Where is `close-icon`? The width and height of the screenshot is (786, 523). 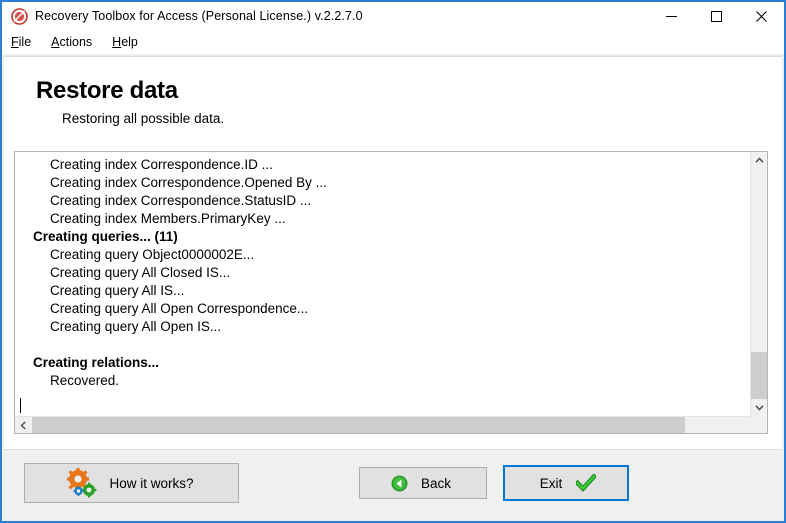
close-icon is located at coordinates (761, 16).